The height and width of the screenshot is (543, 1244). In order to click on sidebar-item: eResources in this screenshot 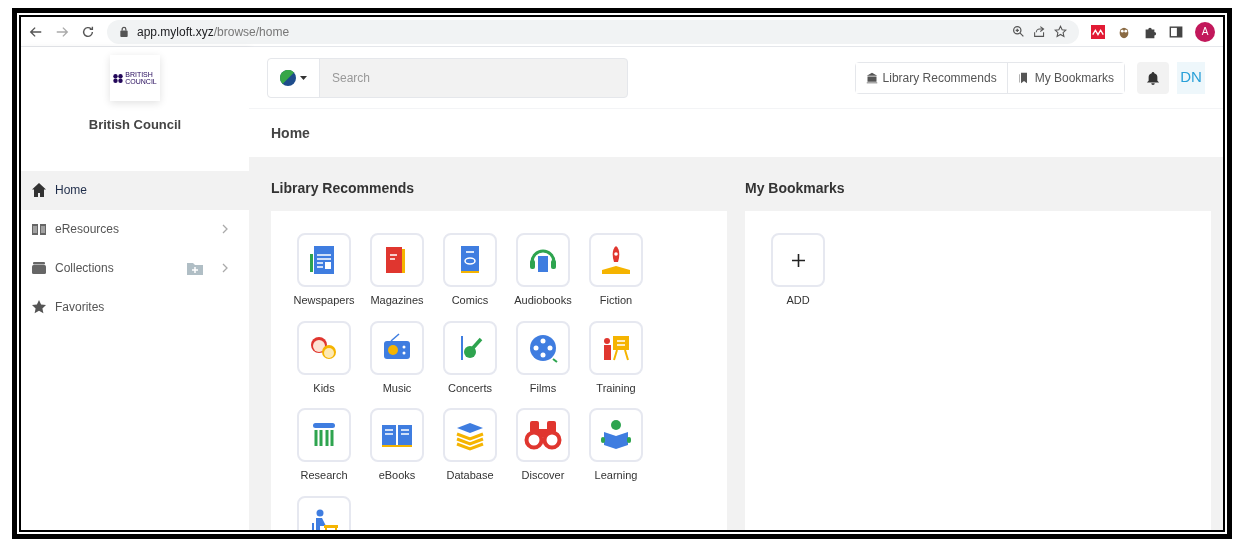, I will do `click(135, 229)`.